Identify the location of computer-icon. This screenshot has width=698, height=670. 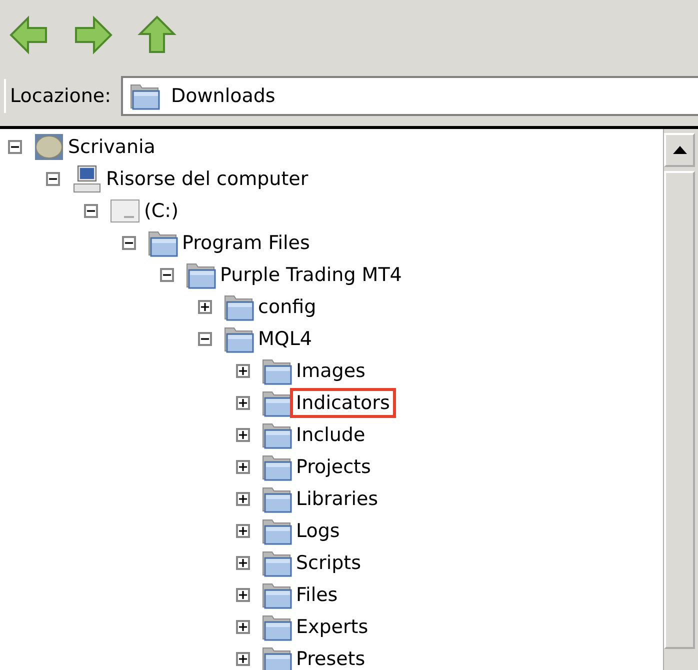
(87, 179).